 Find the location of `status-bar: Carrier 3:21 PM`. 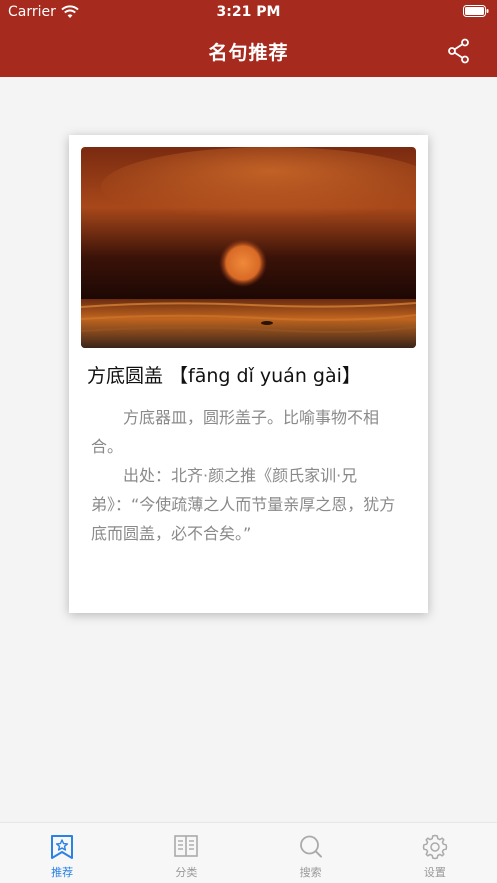

status-bar: Carrier 3:21 PM is located at coordinates (248, 13).